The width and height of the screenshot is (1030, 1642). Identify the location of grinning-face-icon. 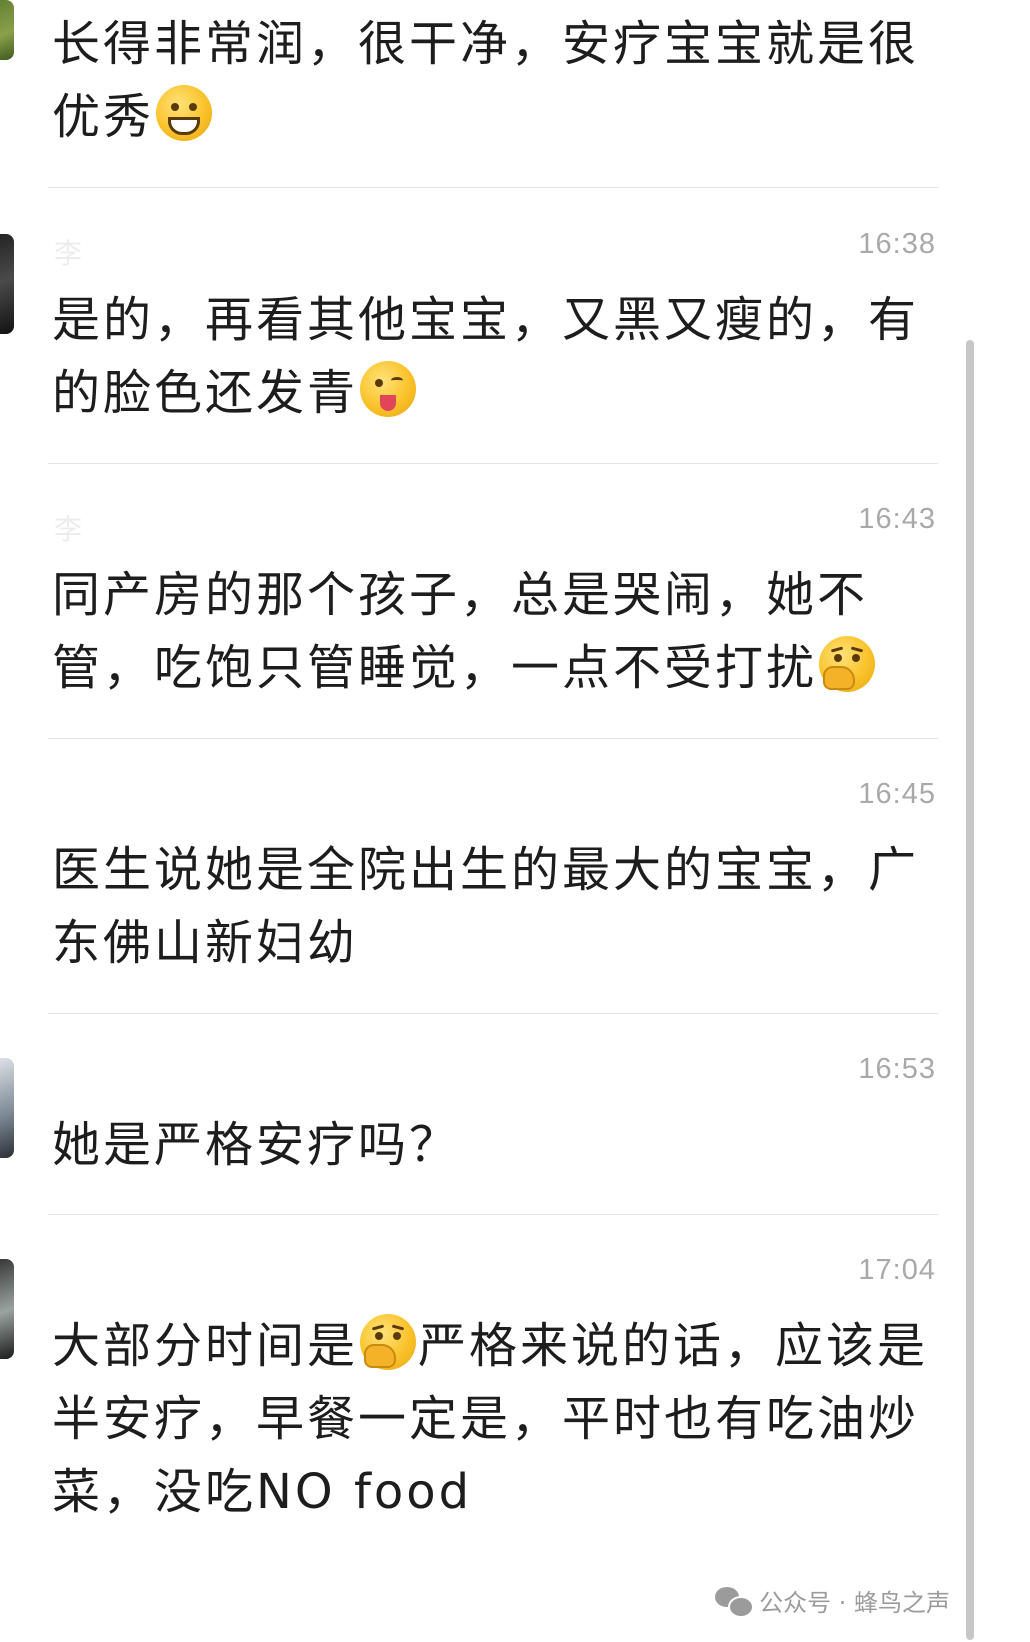
(184, 113).